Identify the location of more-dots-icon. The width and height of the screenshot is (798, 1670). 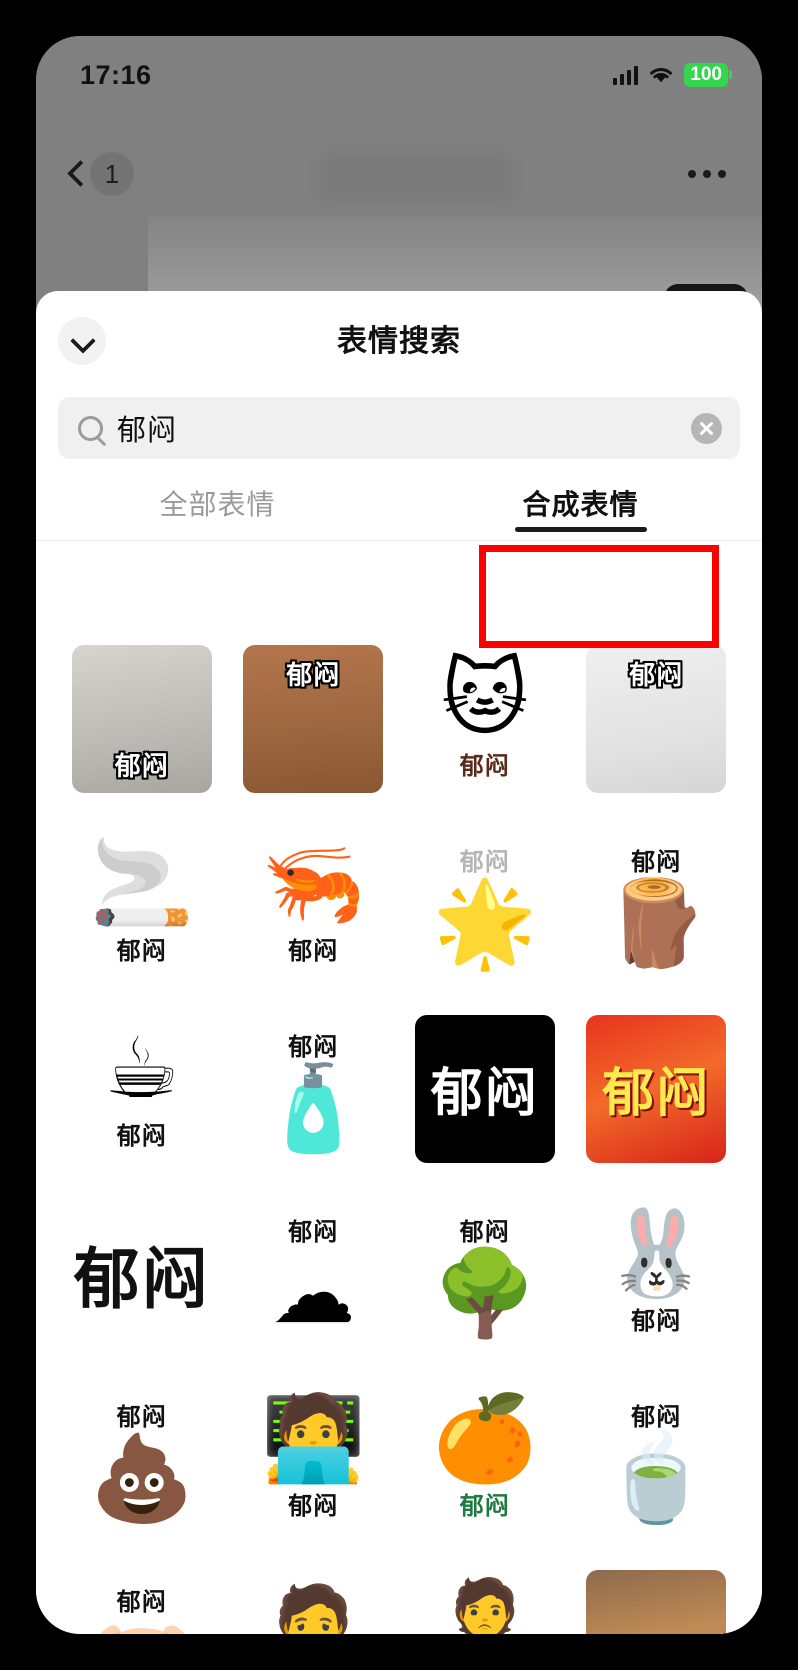
(707, 174).